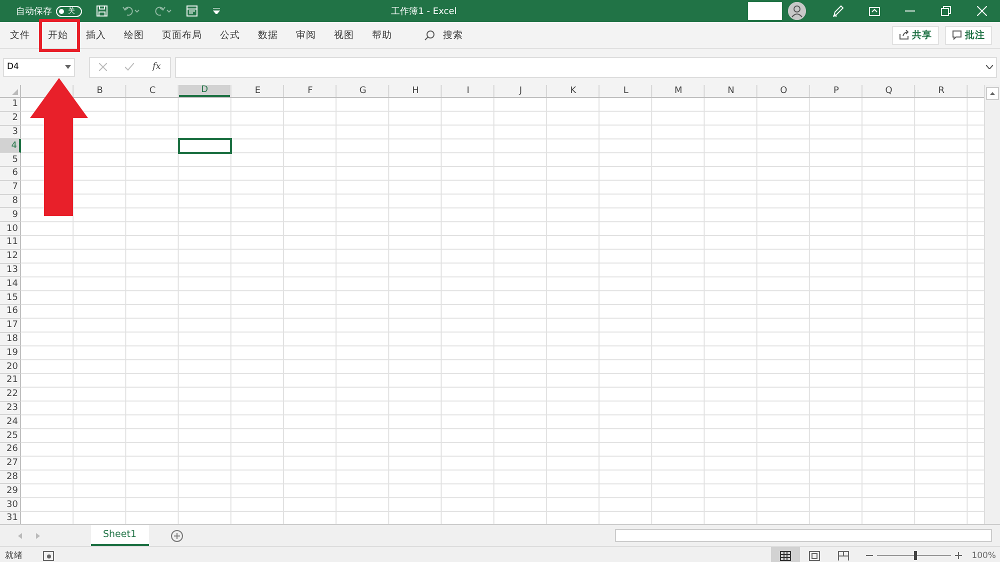  I want to click on ribbon-tab: 帮助, so click(382, 35).